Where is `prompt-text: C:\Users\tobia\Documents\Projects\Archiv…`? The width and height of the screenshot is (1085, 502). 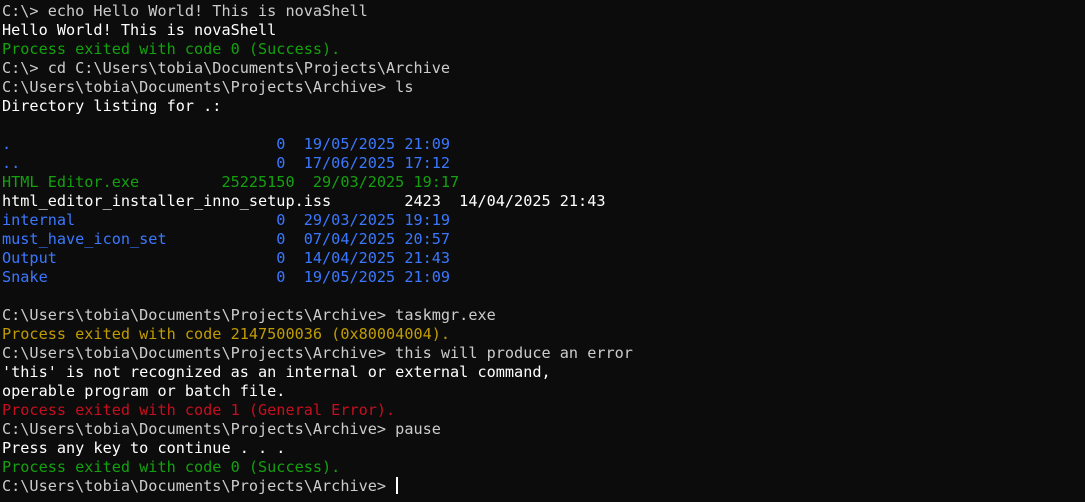
prompt-text: C:\Users\tobia\Documents\Projects\Archiv… is located at coordinates (199, 486).